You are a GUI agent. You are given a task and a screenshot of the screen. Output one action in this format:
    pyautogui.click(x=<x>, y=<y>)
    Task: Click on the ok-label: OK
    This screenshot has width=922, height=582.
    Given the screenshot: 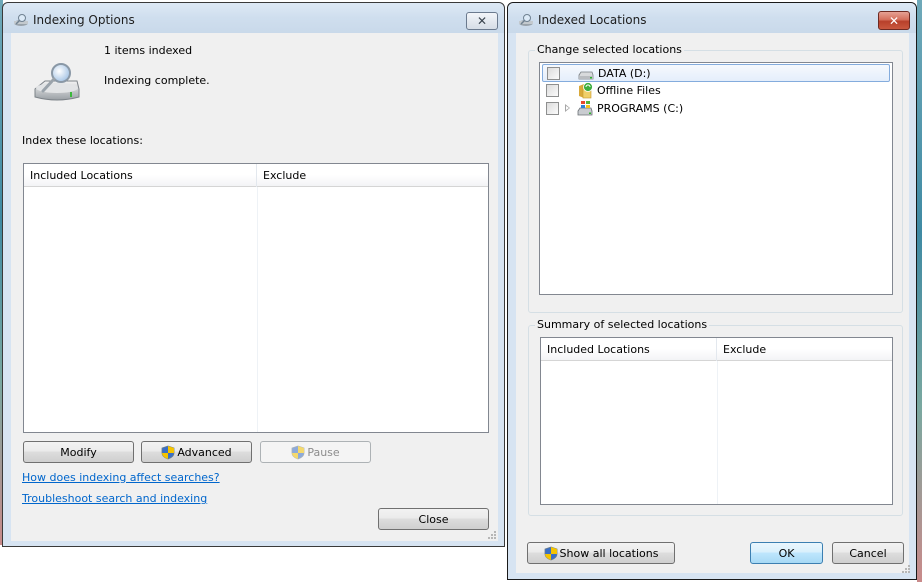 What is the action you would take?
    pyautogui.click(x=786, y=553)
    